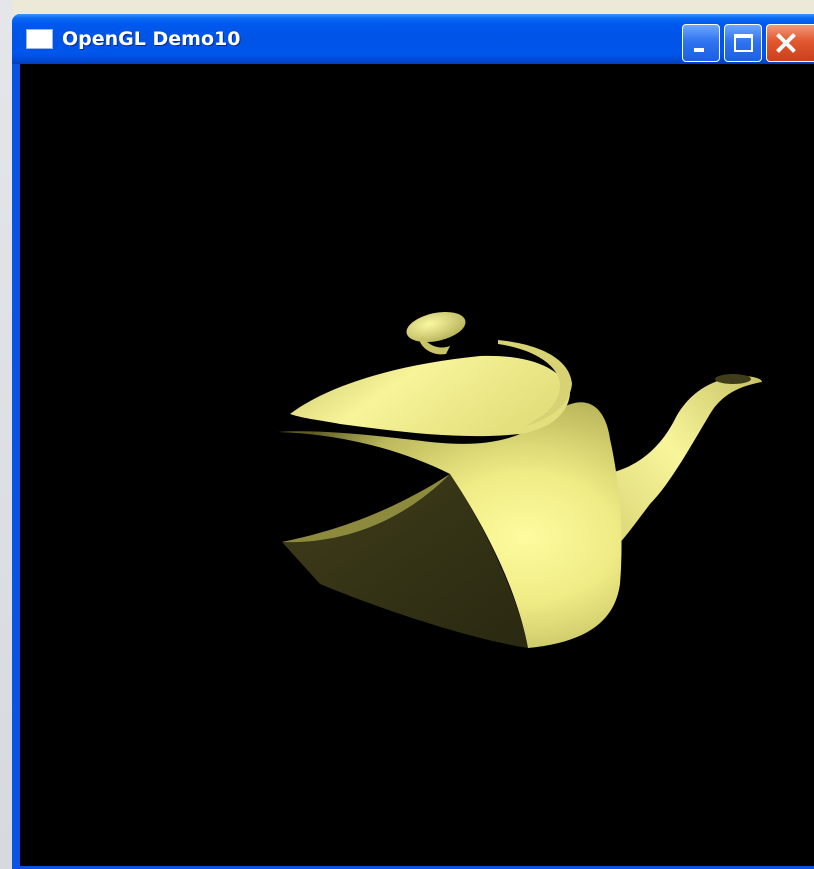 The height and width of the screenshot is (869, 814). I want to click on window-title: OpenGL Demo10, so click(151, 39).